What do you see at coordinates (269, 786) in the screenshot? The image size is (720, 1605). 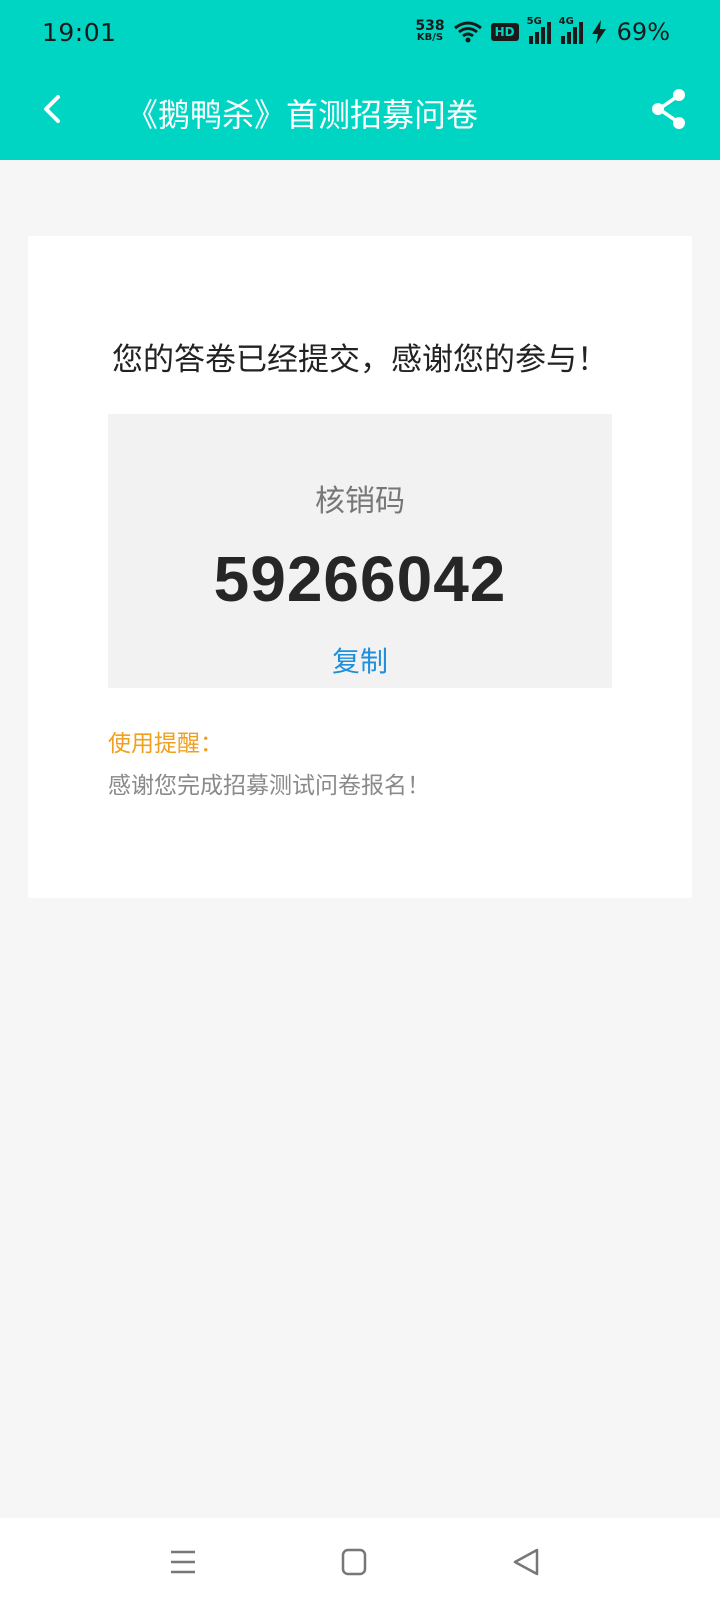 I see `usage-tip-text: 感谢您完成招募测试问卷报名！` at bounding box center [269, 786].